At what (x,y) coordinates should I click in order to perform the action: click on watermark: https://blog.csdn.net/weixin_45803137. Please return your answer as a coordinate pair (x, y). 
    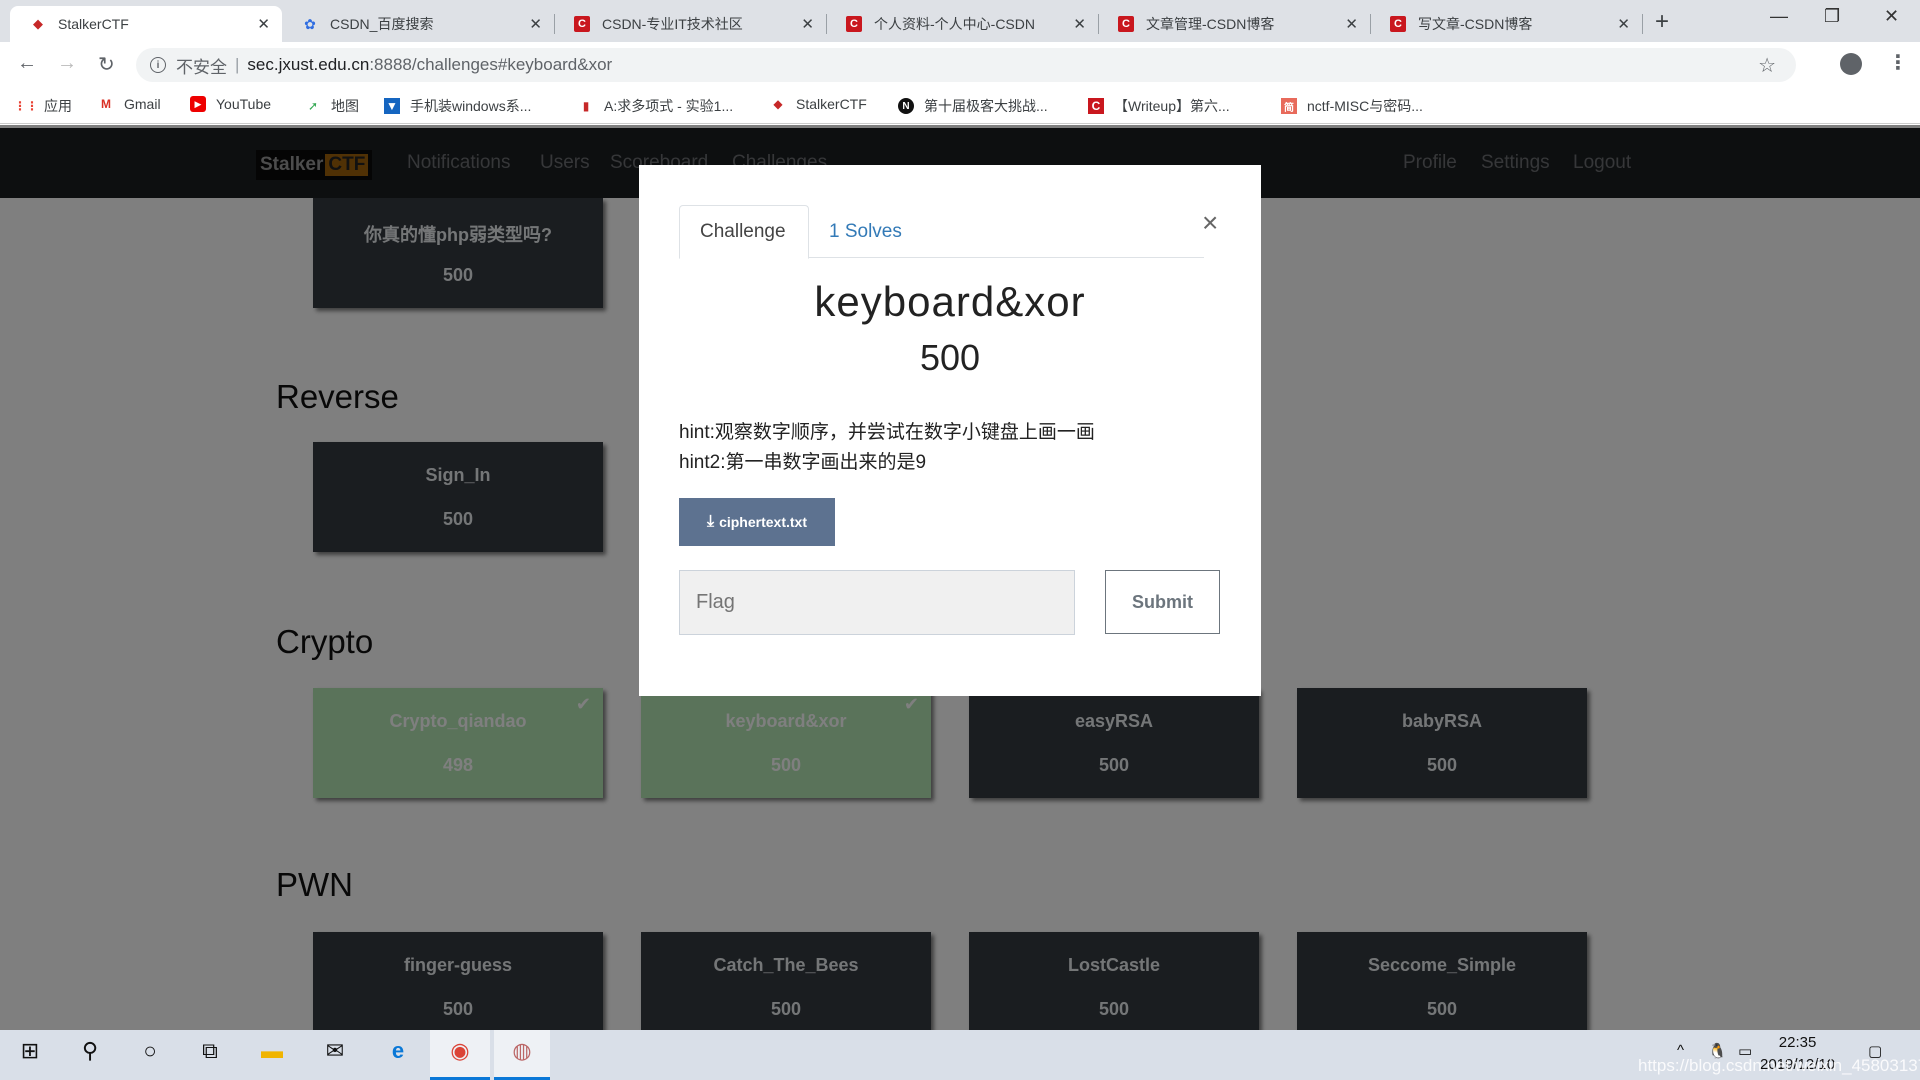
    Looking at the image, I should click on (1779, 1065).